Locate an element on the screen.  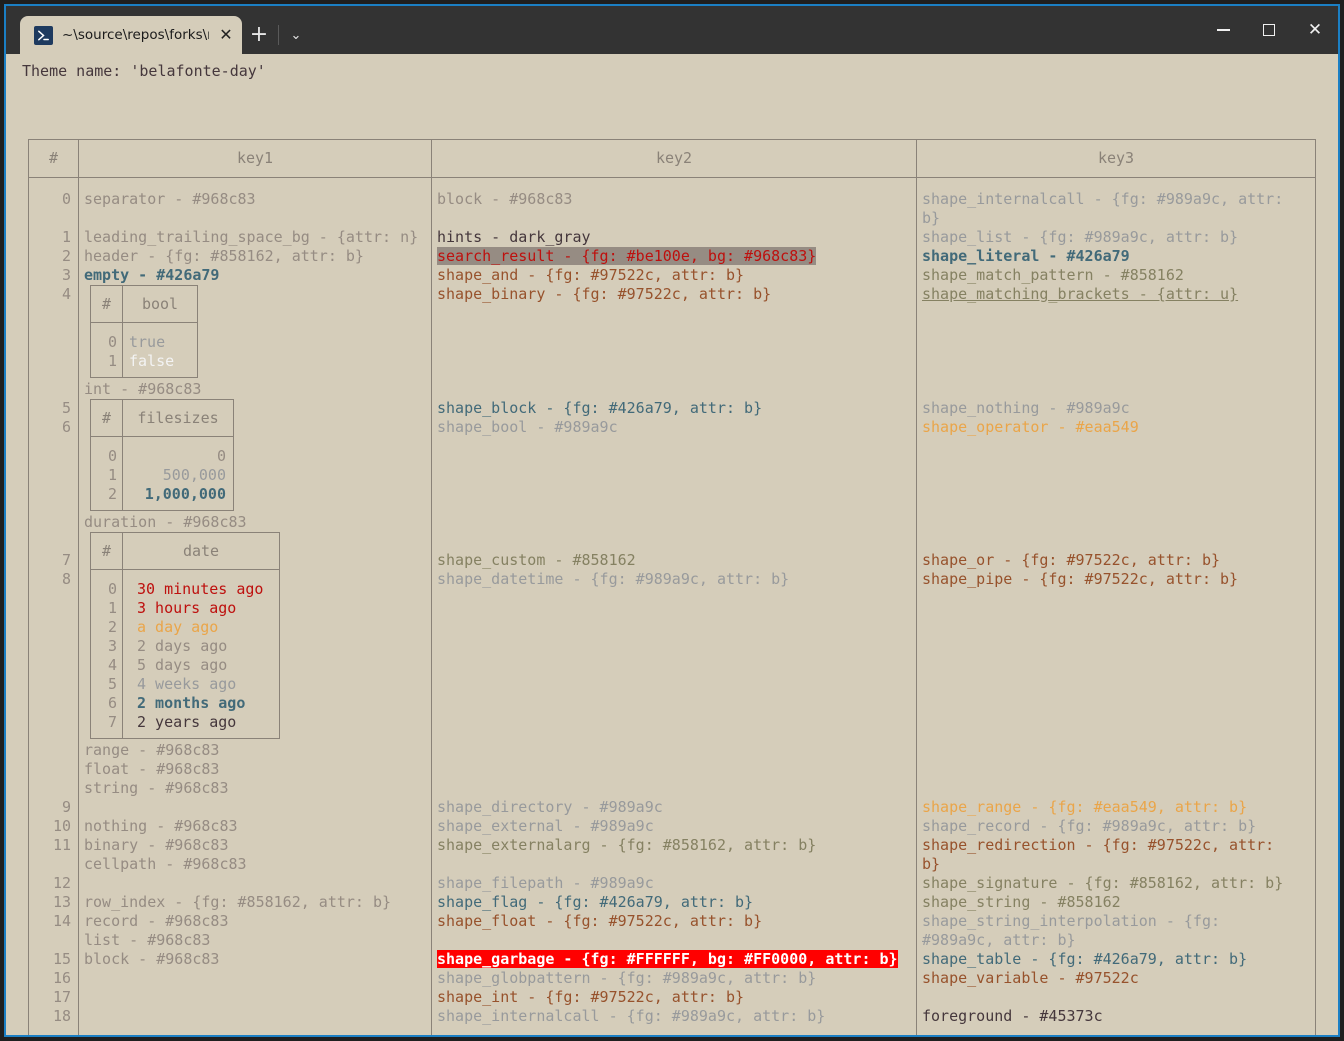
column-header-key3: key3 is located at coordinates (1116, 158).